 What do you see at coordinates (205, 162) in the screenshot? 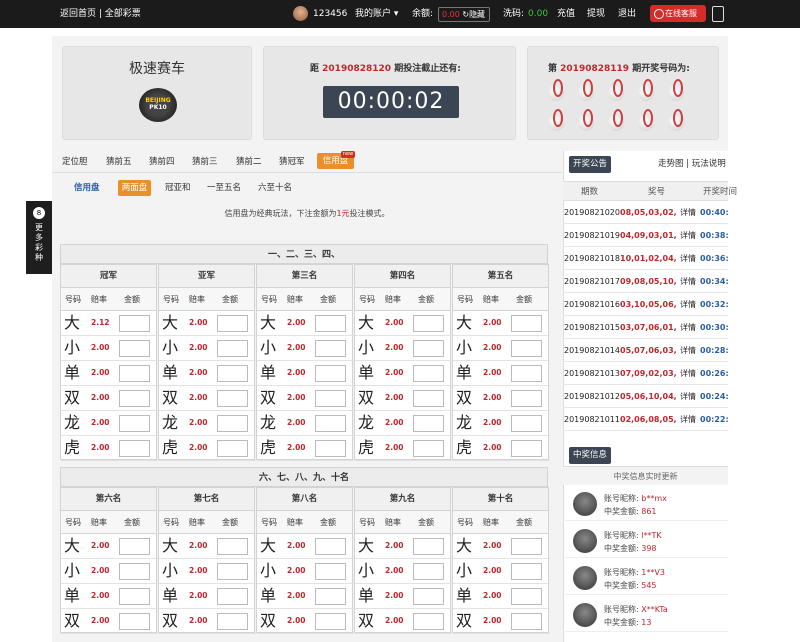
I see `tab-top3: 猜前三` at bounding box center [205, 162].